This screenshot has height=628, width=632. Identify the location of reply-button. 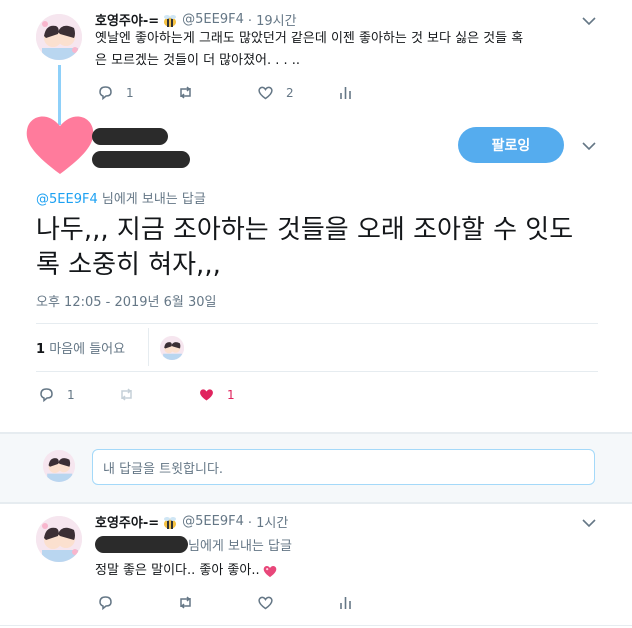
(111, 602).